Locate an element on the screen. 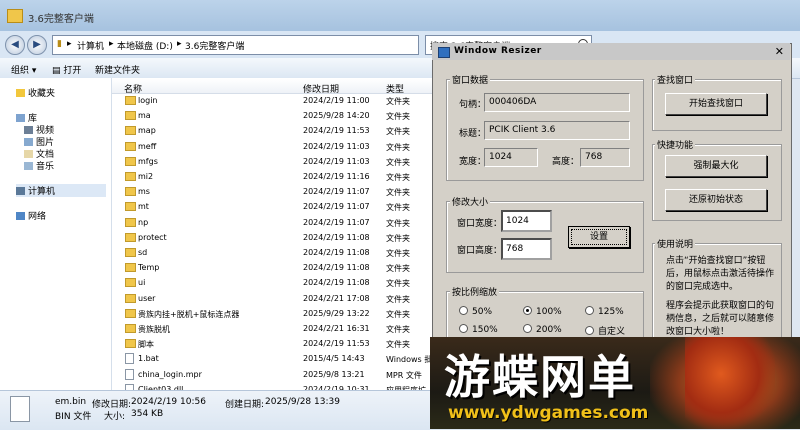 This screenshot has height=430, width=800. breadcrumb-item-drive: 本地磁盘 (D:) is located at coordinates (145, 45).